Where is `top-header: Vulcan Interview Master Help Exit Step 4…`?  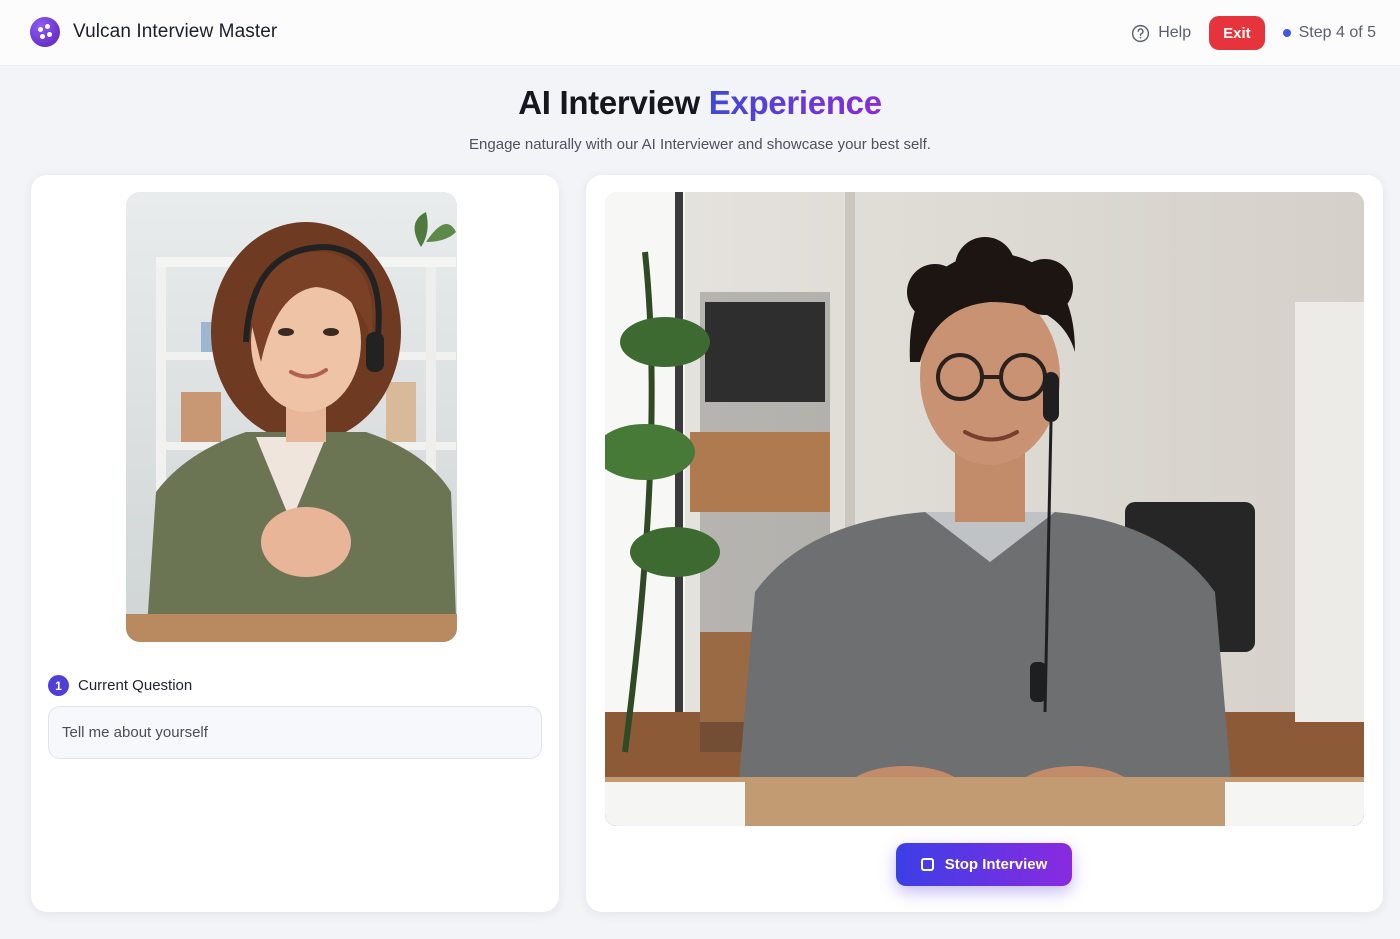 top-header: Vulcan Interview Master Help Exit Step 4… is located at coordinates (700, 33).